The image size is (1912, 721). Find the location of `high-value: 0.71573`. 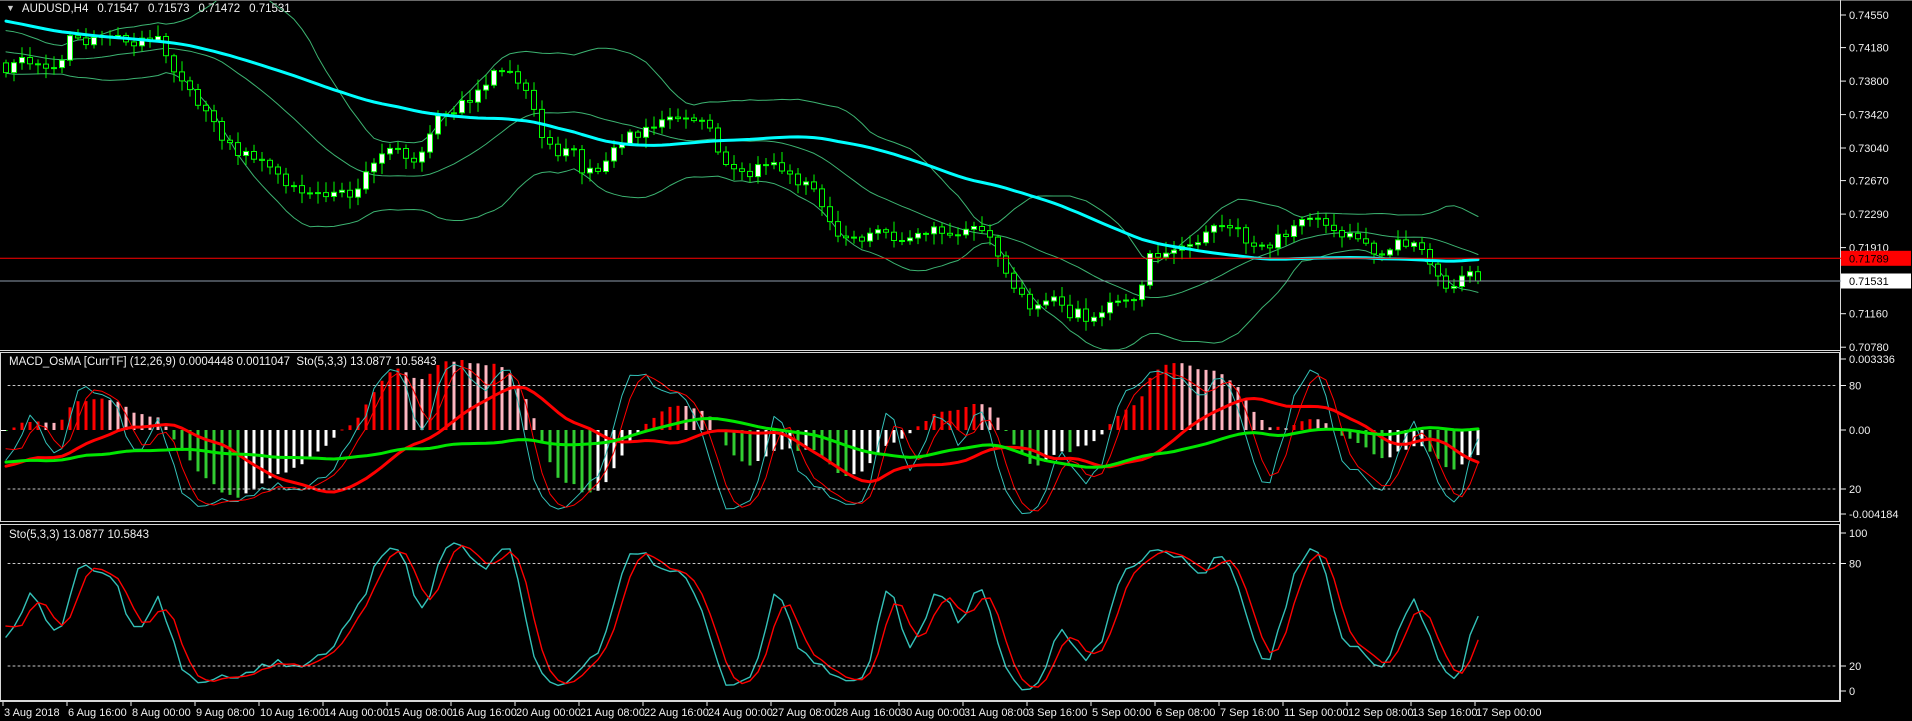

high-value: 0.71573 is located at coordinates (168, 9).